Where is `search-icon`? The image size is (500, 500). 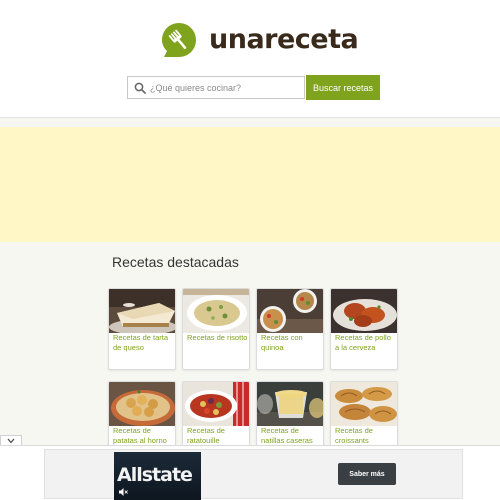 search-icon is located at coordinates (140, 88).